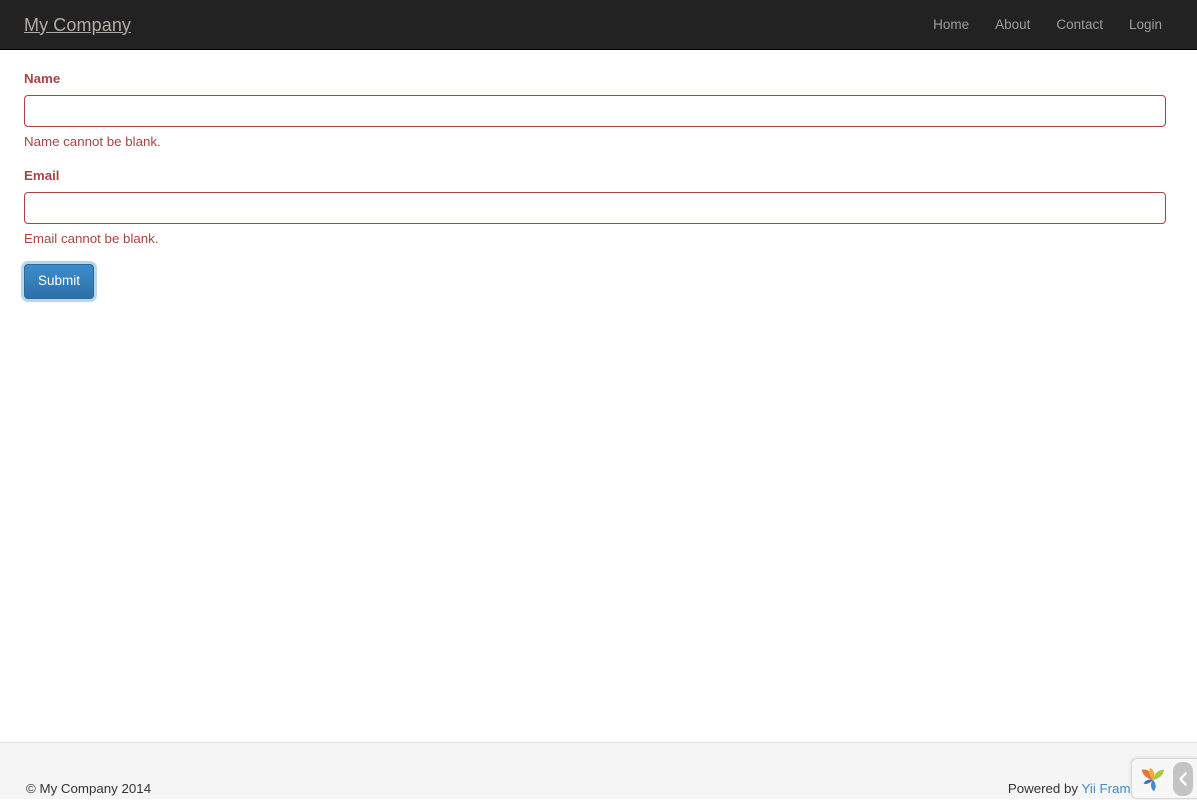 This screenshot has width=1197, height=800. What do you see at coordinates (59, 281) in the screenshot?
I see `submit-button: Submit` at bounding box center [59, 281].